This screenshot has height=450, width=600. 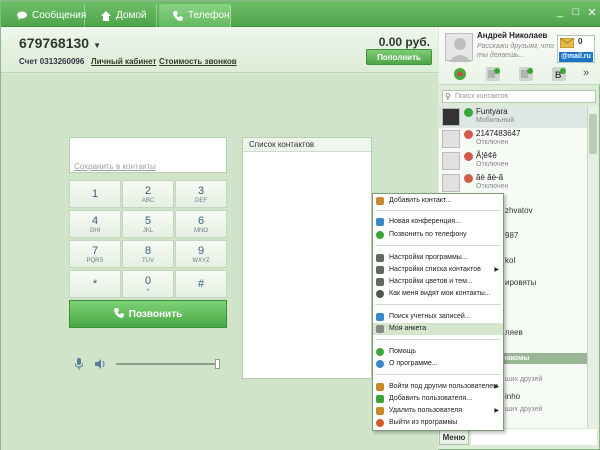 I want to click on menu-item-switch-user: Войти под другим пользователем ▶, so click(x=438, y=387).